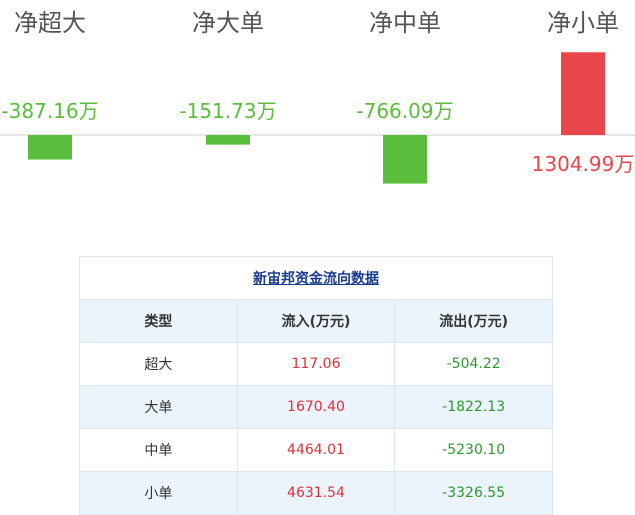 The width and height of the screenshot is (635, 515). I want to click on row-inflow: 1670.40, so click(316, 407).